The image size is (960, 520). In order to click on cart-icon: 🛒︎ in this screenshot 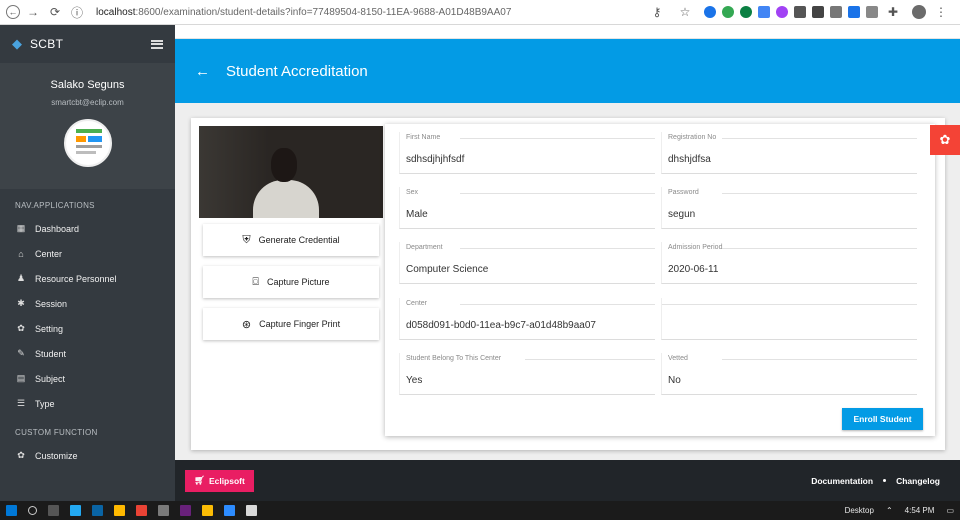, I will do `click(199, 480)`.